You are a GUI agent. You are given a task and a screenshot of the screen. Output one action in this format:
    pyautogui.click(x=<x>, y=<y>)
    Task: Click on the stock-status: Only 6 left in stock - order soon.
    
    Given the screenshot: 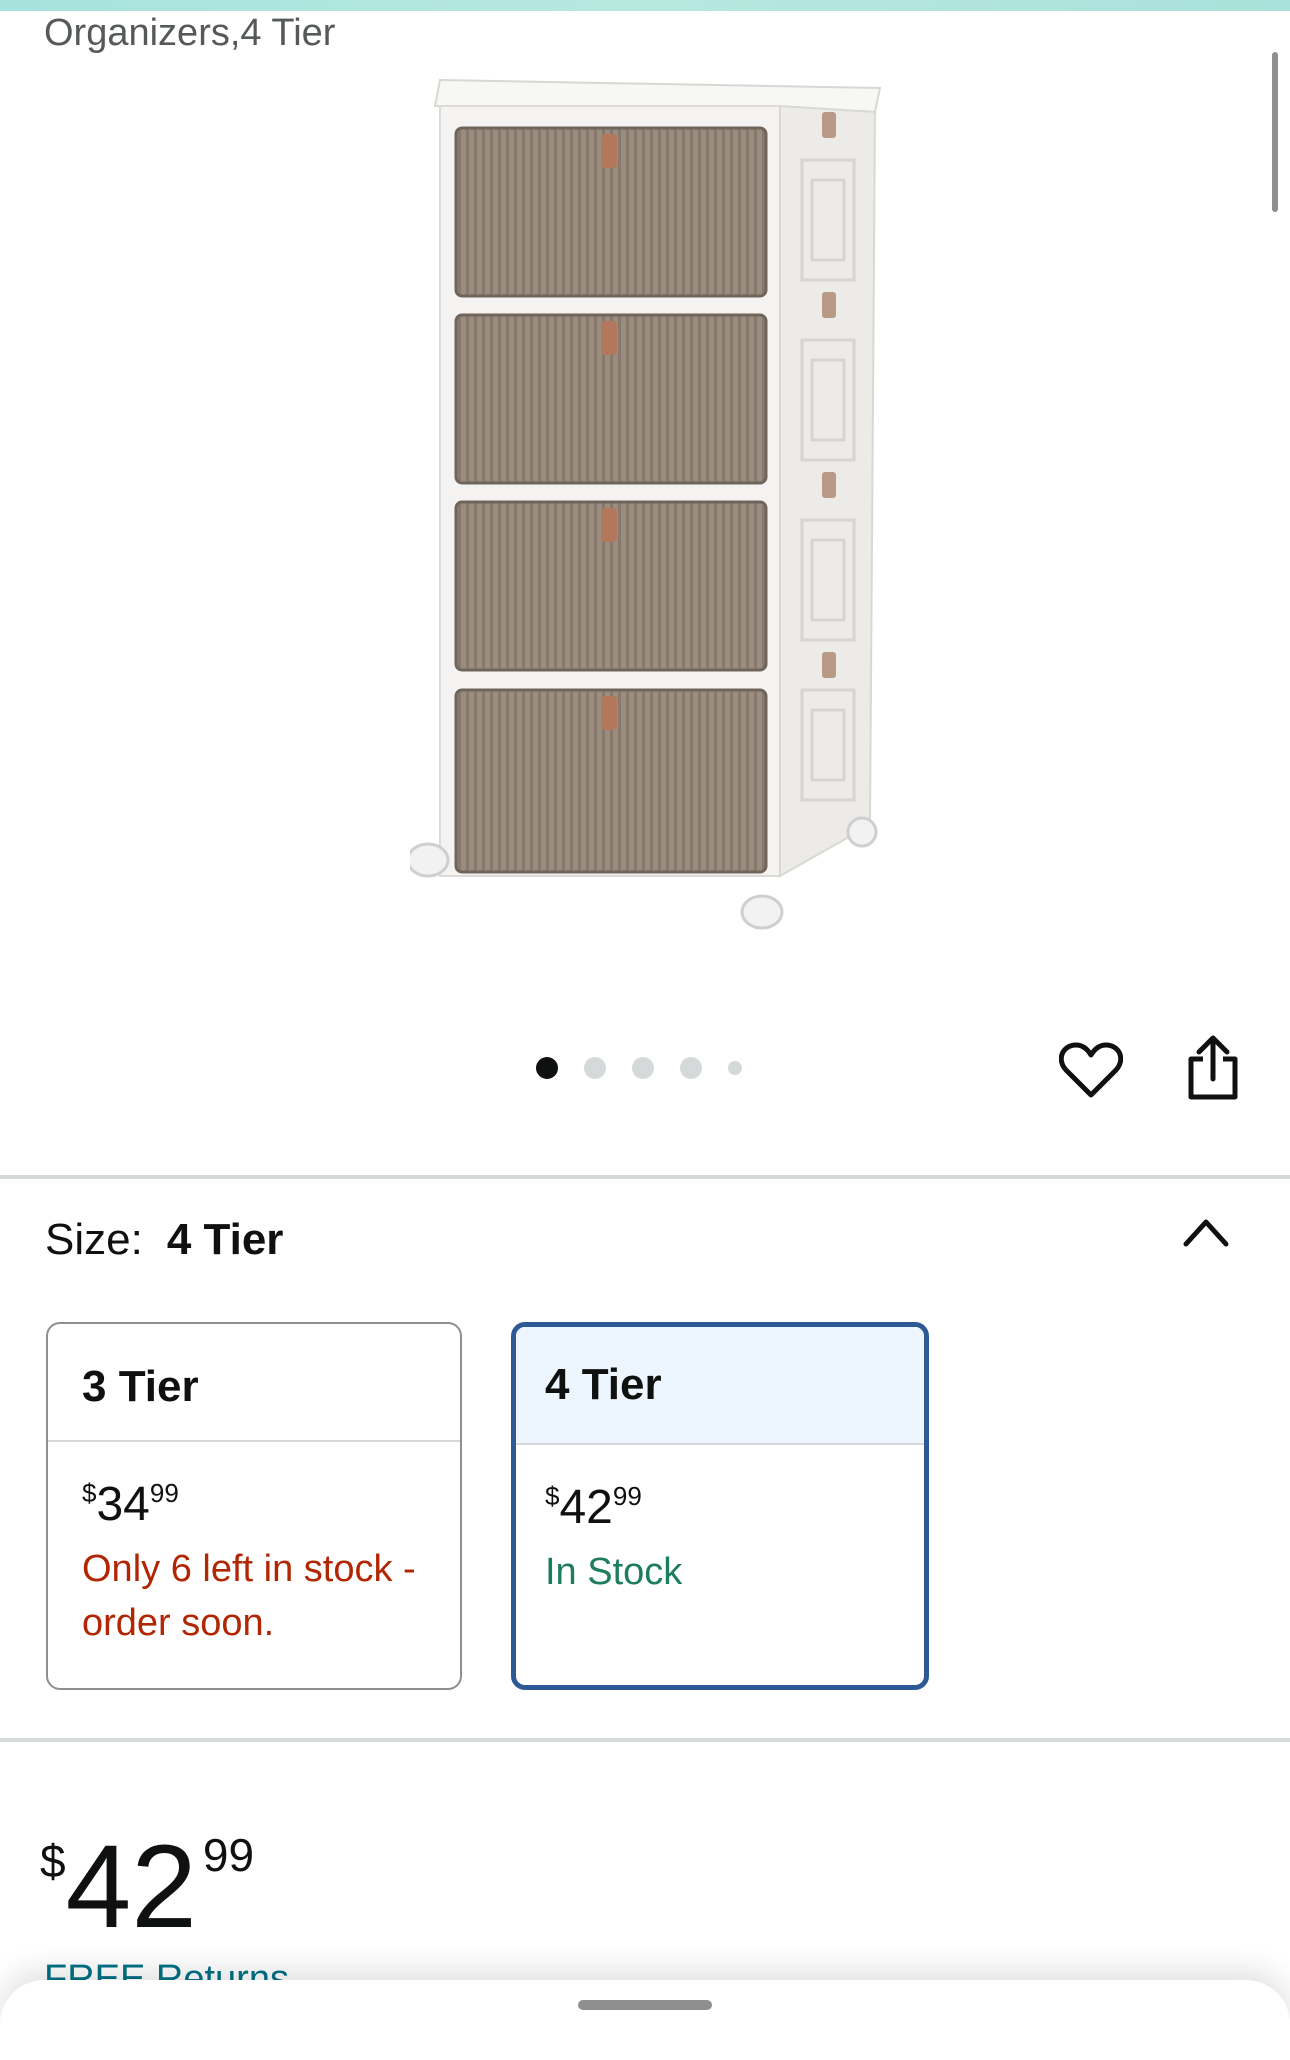 What is the action you would take?
    pyautogui.click(x=249, y=1596)
    